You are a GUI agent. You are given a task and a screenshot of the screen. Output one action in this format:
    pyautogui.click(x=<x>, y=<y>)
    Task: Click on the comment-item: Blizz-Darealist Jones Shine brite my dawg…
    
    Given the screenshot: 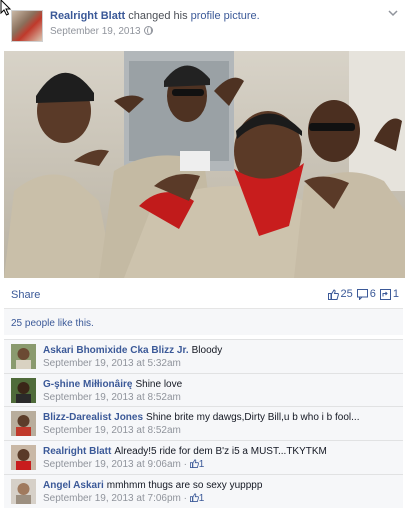 What is the action you would take?
    pyautogui.click(x=203, y=423)
    